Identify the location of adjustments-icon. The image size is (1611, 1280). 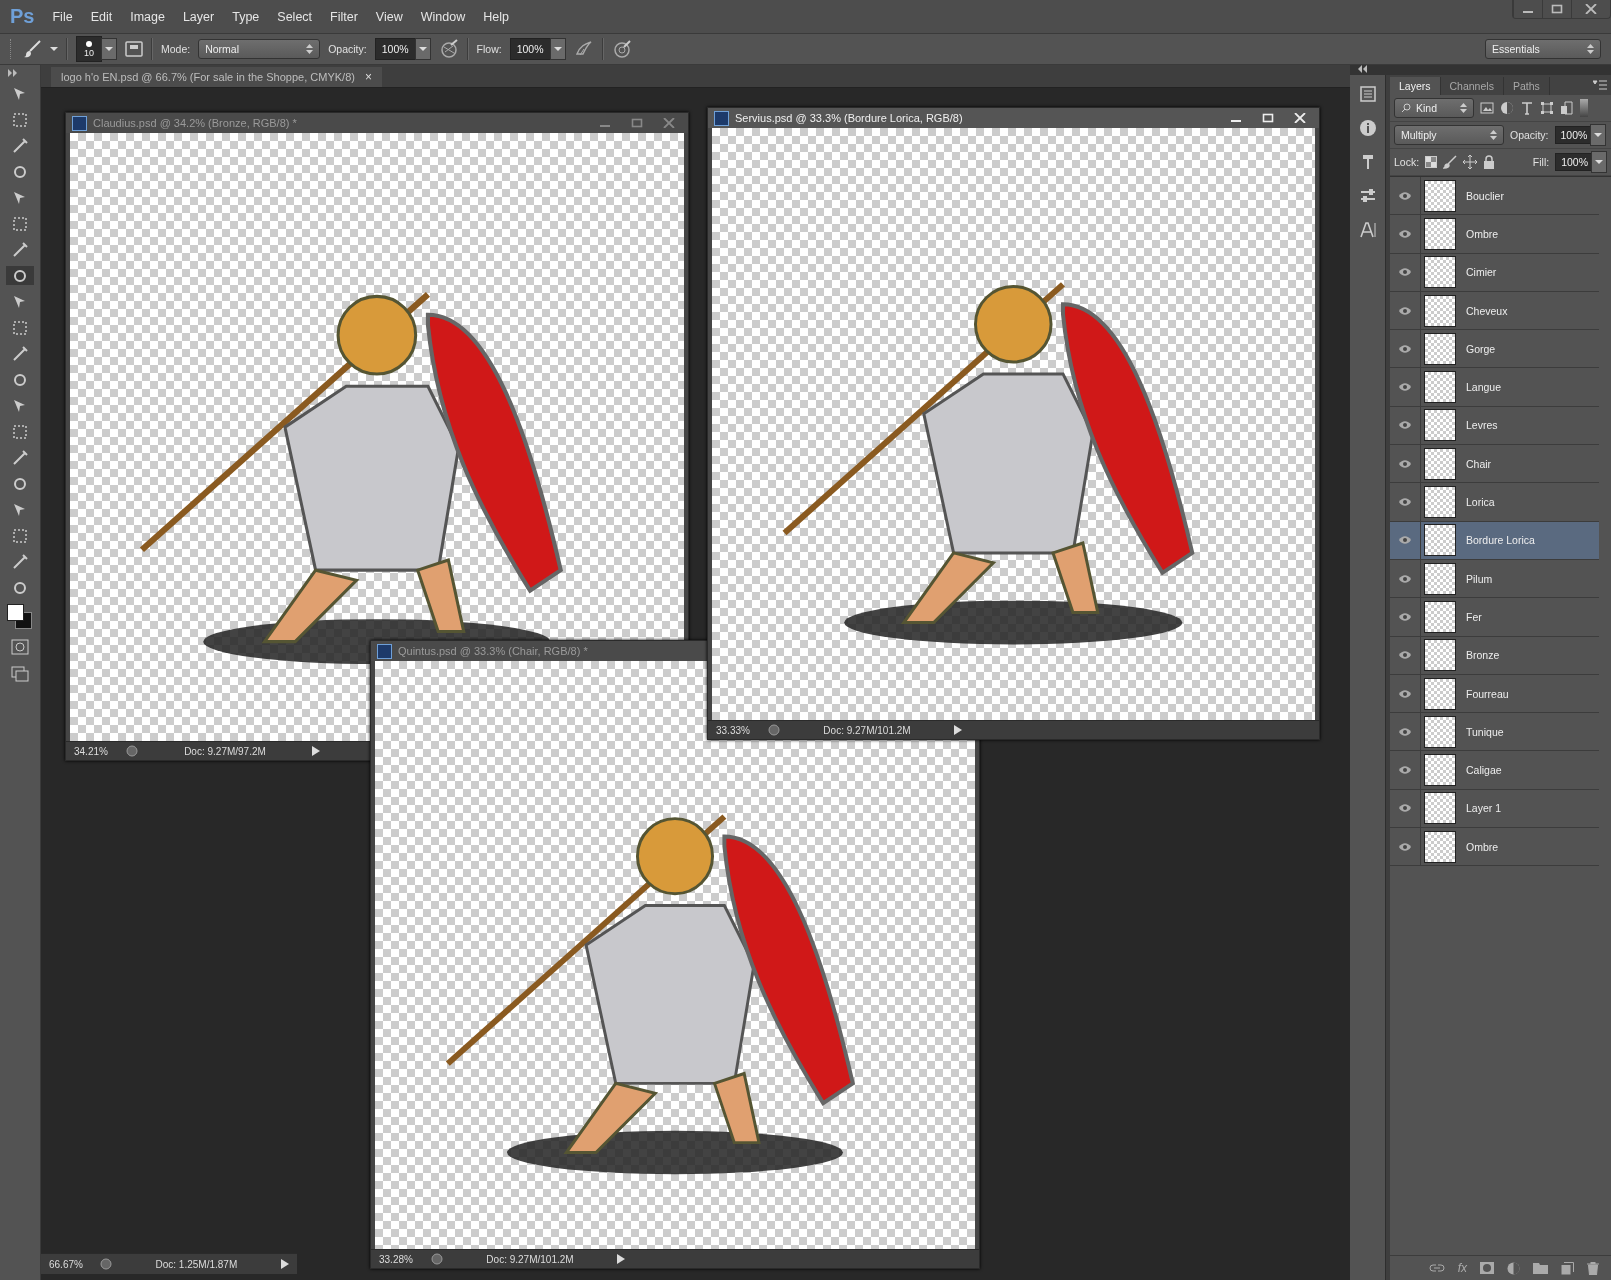
(1367, 196).